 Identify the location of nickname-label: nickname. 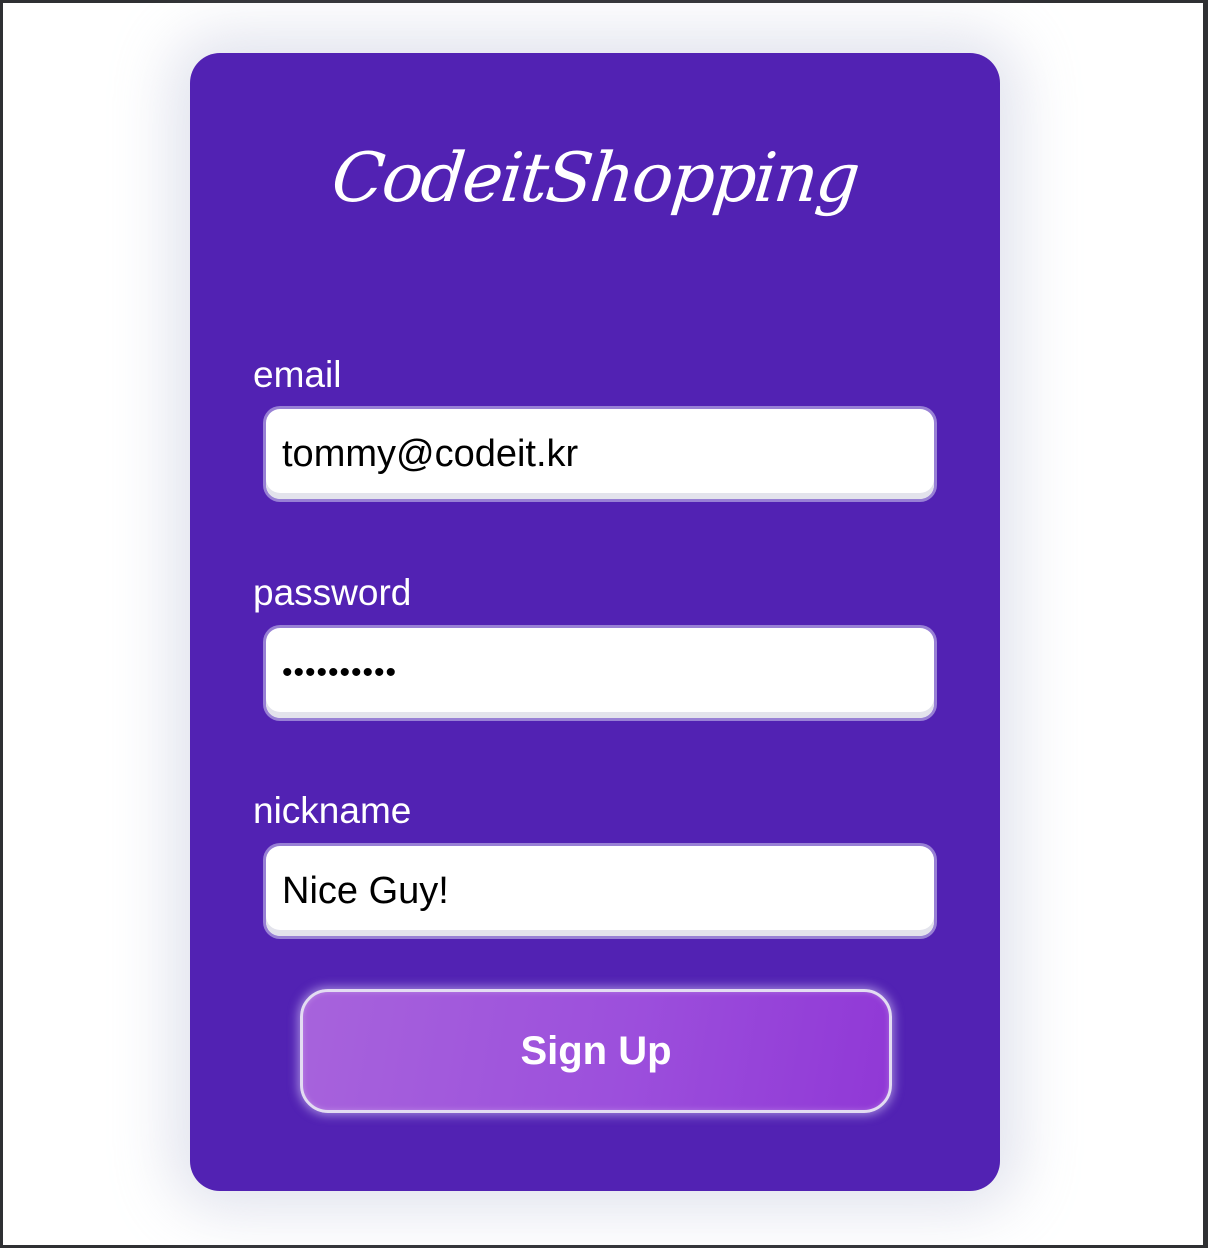
(332, 810).